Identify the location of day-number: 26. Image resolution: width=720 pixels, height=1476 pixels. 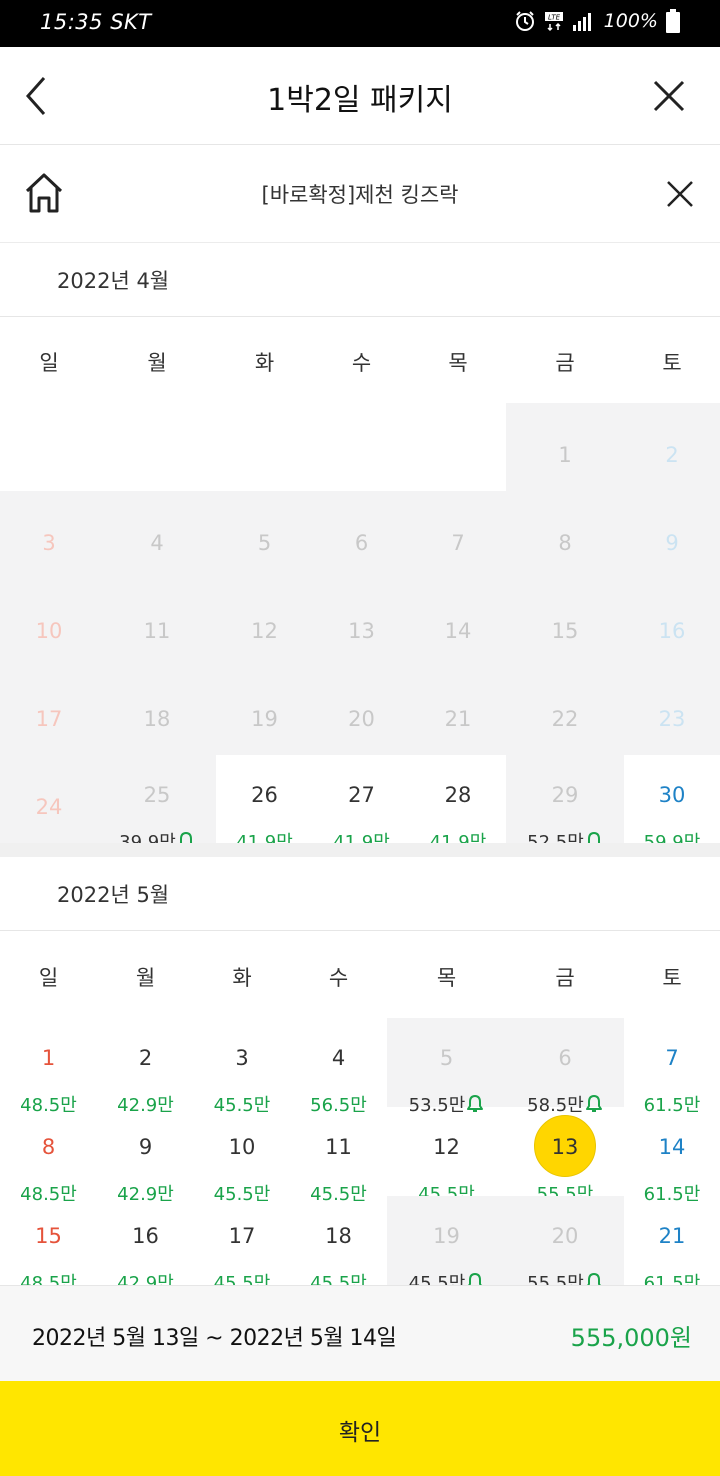
(264, 795).